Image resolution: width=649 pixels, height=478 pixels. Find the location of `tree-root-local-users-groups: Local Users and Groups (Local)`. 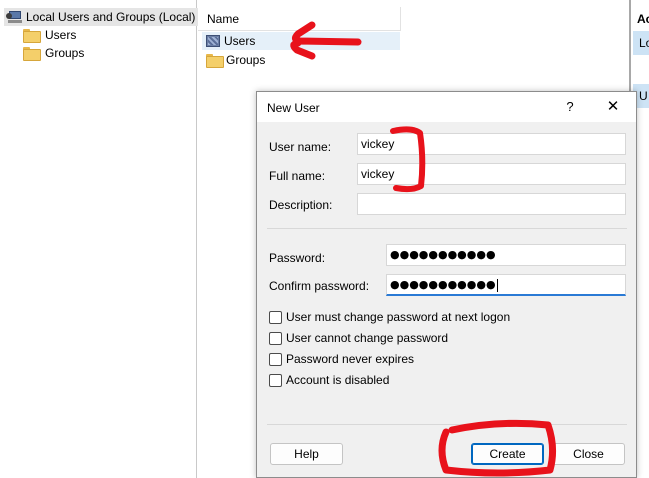

tree-root-local-users-groups: Local Users and Groups (Local) is located at coordinates (101, 17).